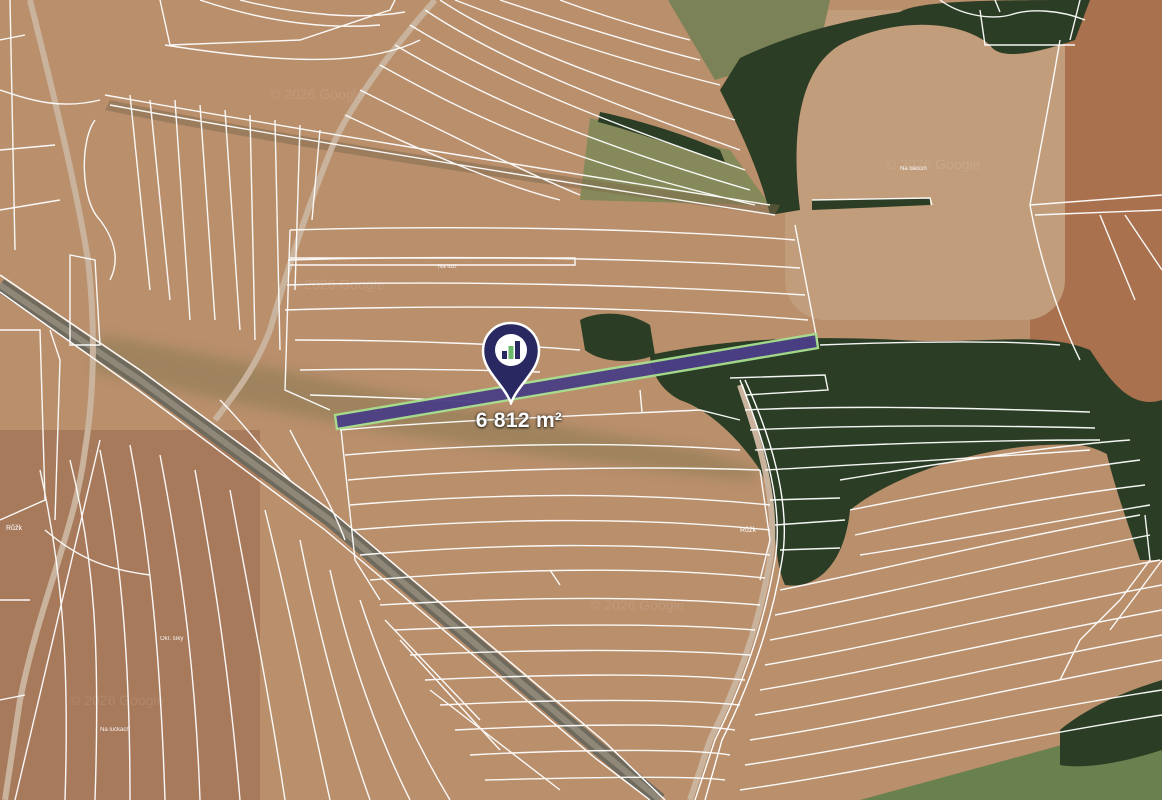 This screenshot has width=1162, height=800. I want to click on place-label-na-luzk: Na luží, so click(447, 267).